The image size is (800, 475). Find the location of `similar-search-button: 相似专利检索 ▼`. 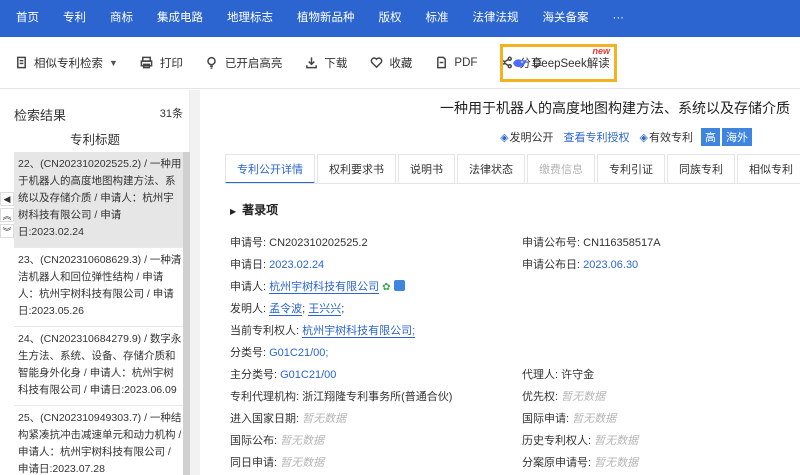

similar-search-button: 相似专利检索 ▼ is located at coordinates (66, 63).